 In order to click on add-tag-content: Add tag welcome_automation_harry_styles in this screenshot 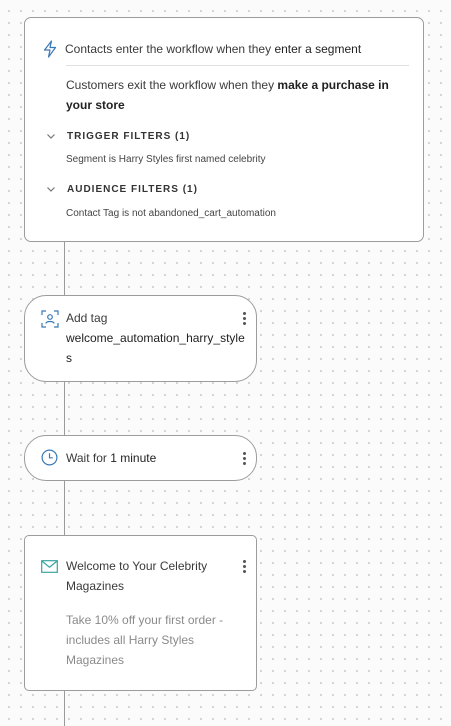, I will do `click(156, 338)`.